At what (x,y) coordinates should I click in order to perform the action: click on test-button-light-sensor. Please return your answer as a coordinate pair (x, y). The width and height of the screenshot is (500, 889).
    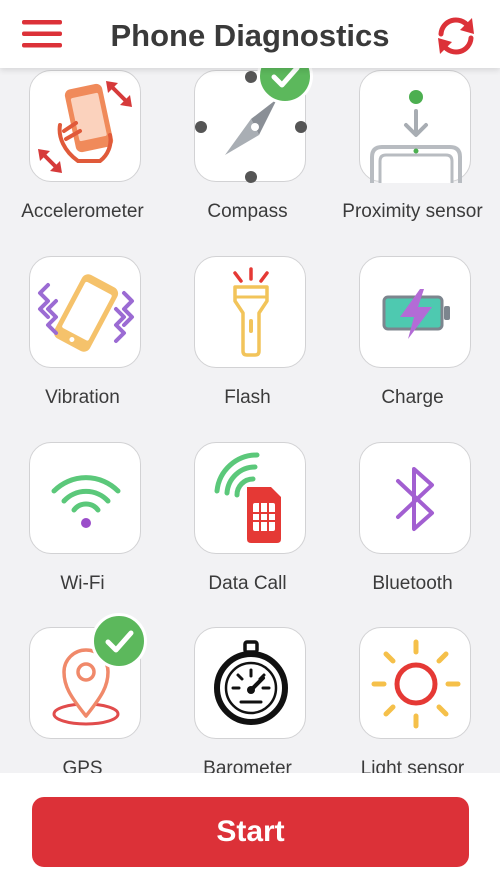
    Looking at the image, I should click on (415, 683).